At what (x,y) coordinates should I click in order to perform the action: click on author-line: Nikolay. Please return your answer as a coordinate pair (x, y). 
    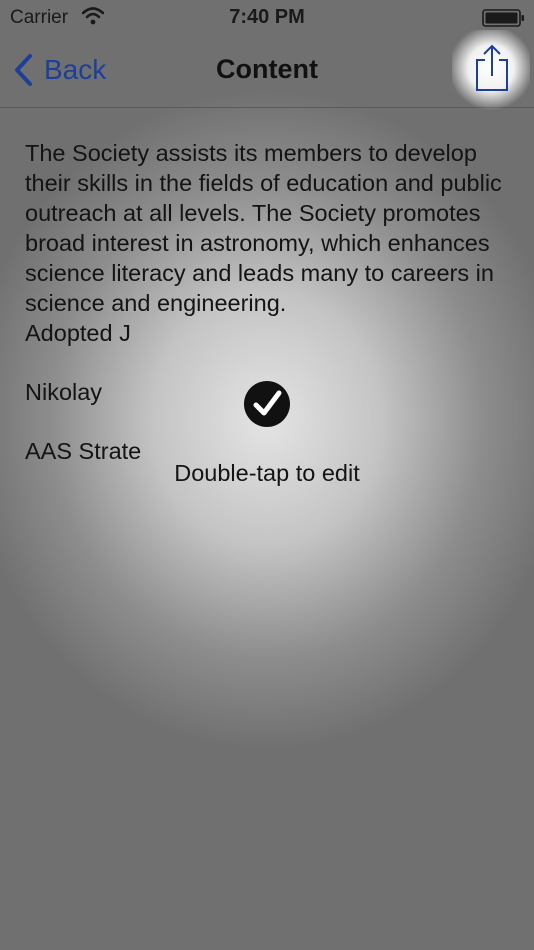
    Looking at the image, I should click on (64, 392).